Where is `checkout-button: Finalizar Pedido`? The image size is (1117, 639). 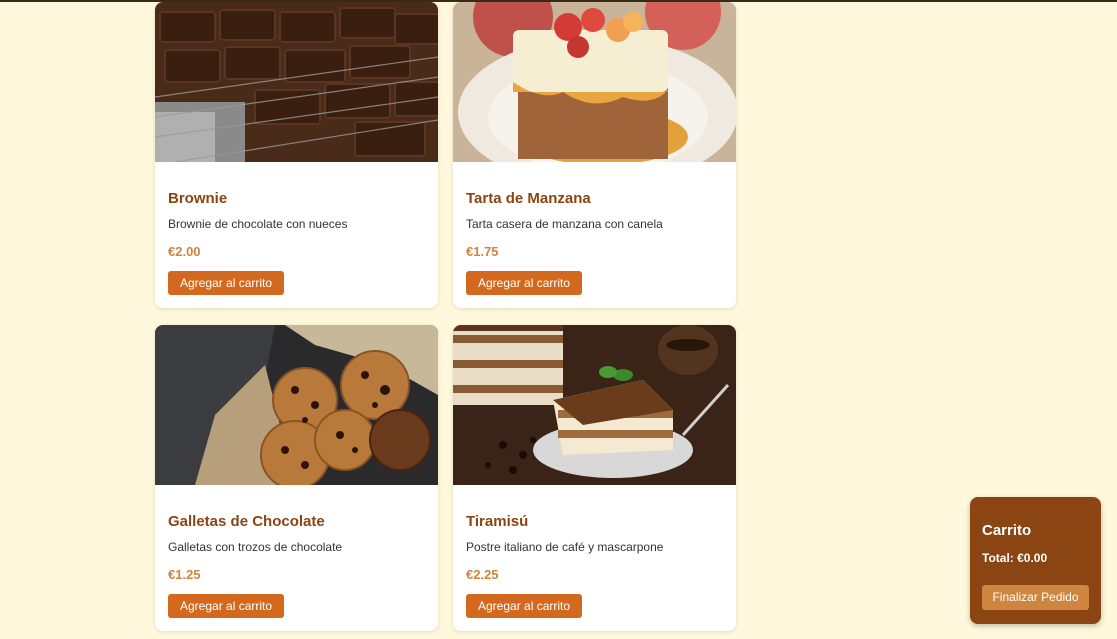
checkout-button: Finalizar Pedido is located at coordinates (1035, 597).